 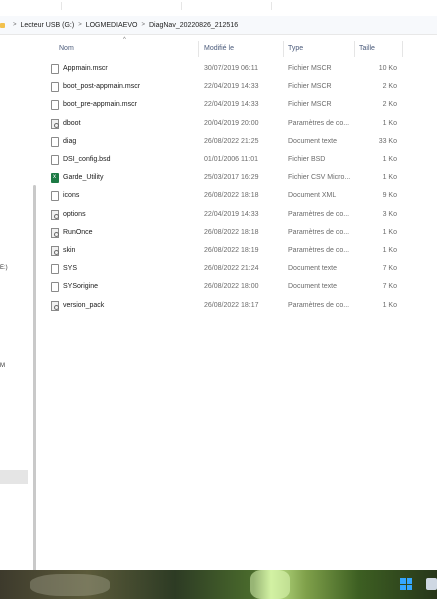 I want to click on file-name: DSI_config.bsd, so click(x=87, y=159).